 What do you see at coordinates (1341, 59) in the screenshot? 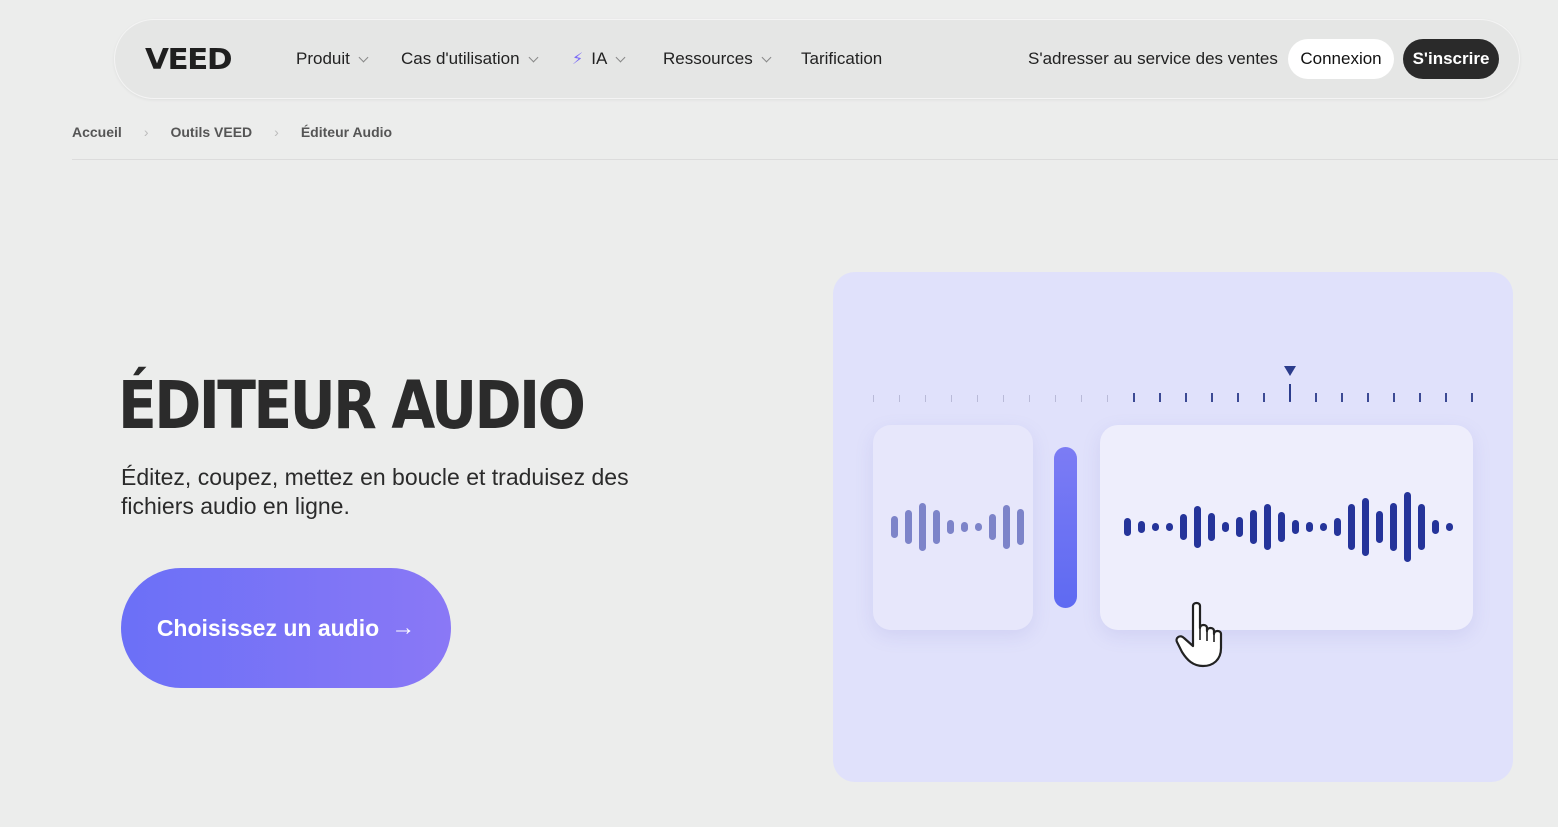
I see `login-button: Connexion` at bounding box center [1341, 59].